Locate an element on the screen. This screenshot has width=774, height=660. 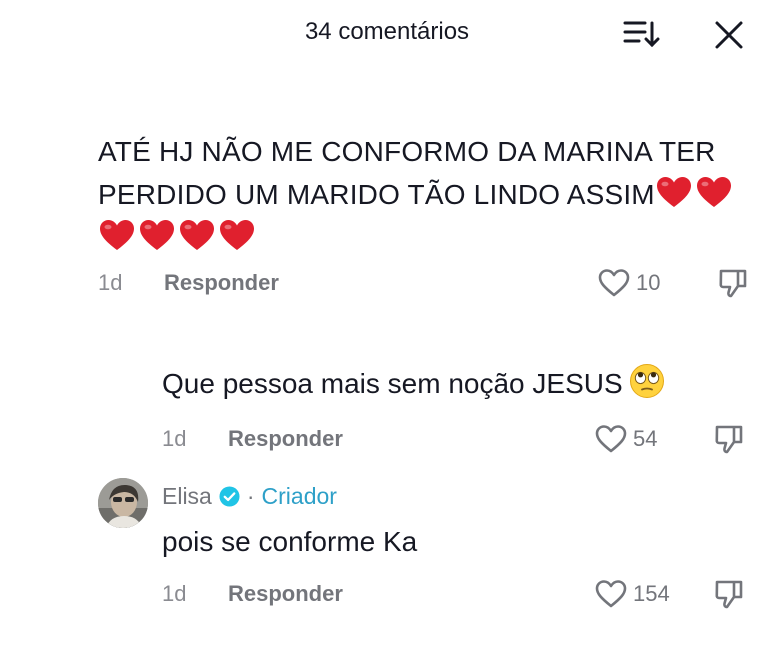
creator-comment-text: pois se conforme Ka is located at coordinates (290, 541).